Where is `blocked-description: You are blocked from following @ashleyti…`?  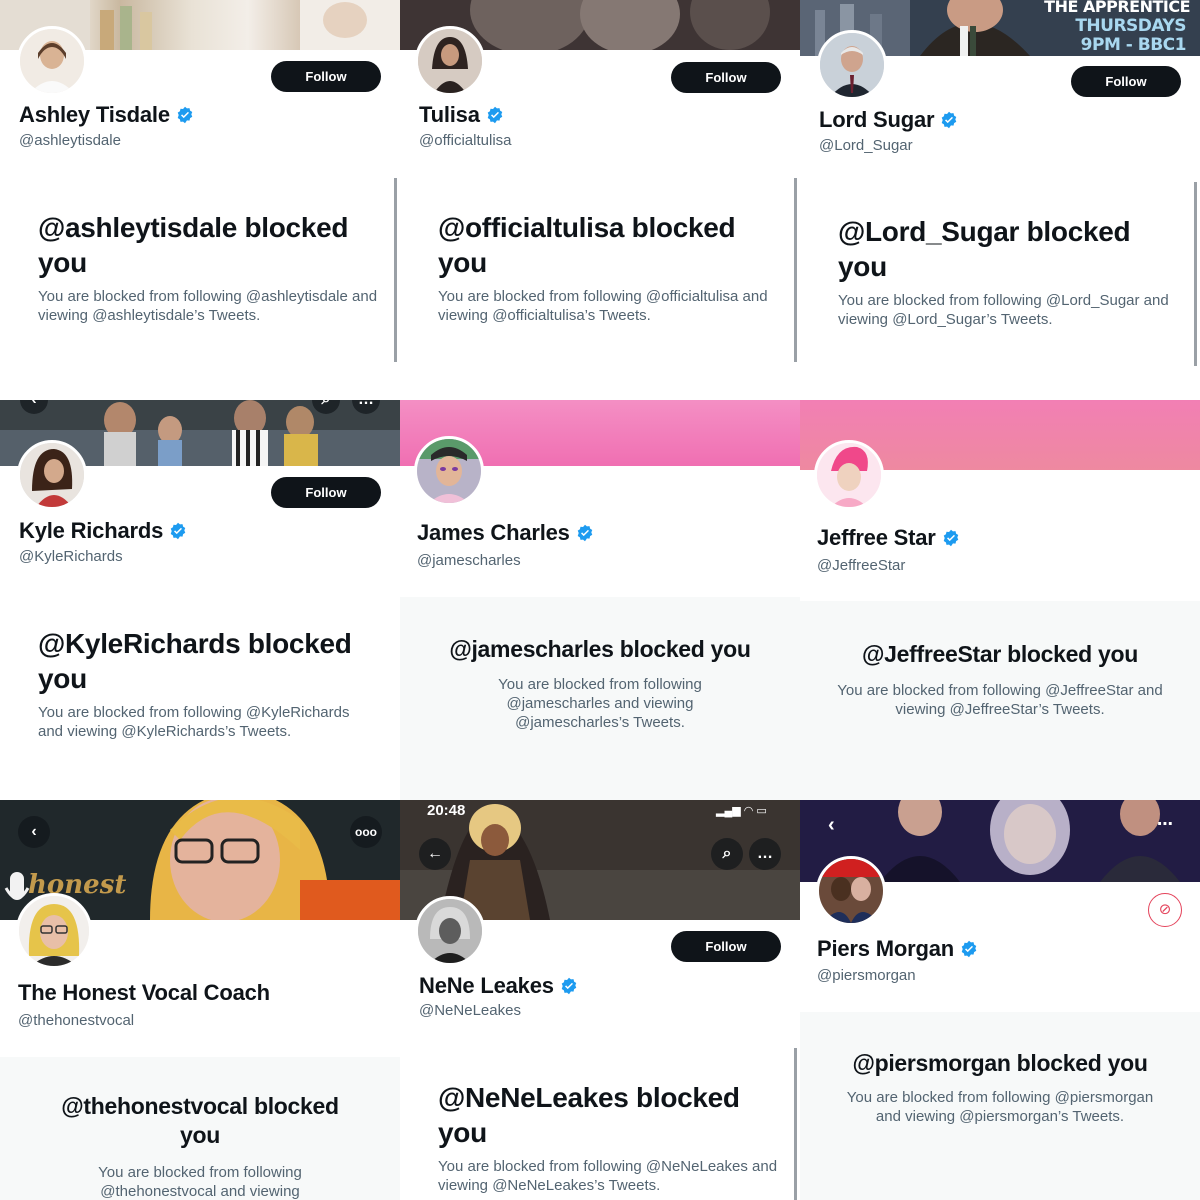 blocked-description: You are blocked from following @ashleyti… is located at coordinates (208, 306).